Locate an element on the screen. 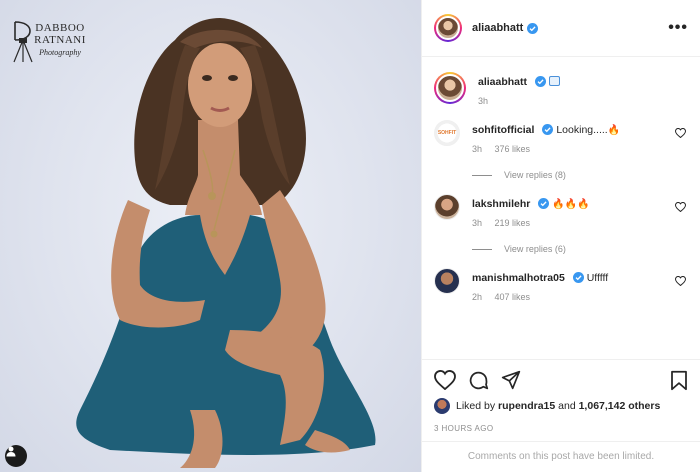  camera-tripod-logo is located at coordinates (23, 42).